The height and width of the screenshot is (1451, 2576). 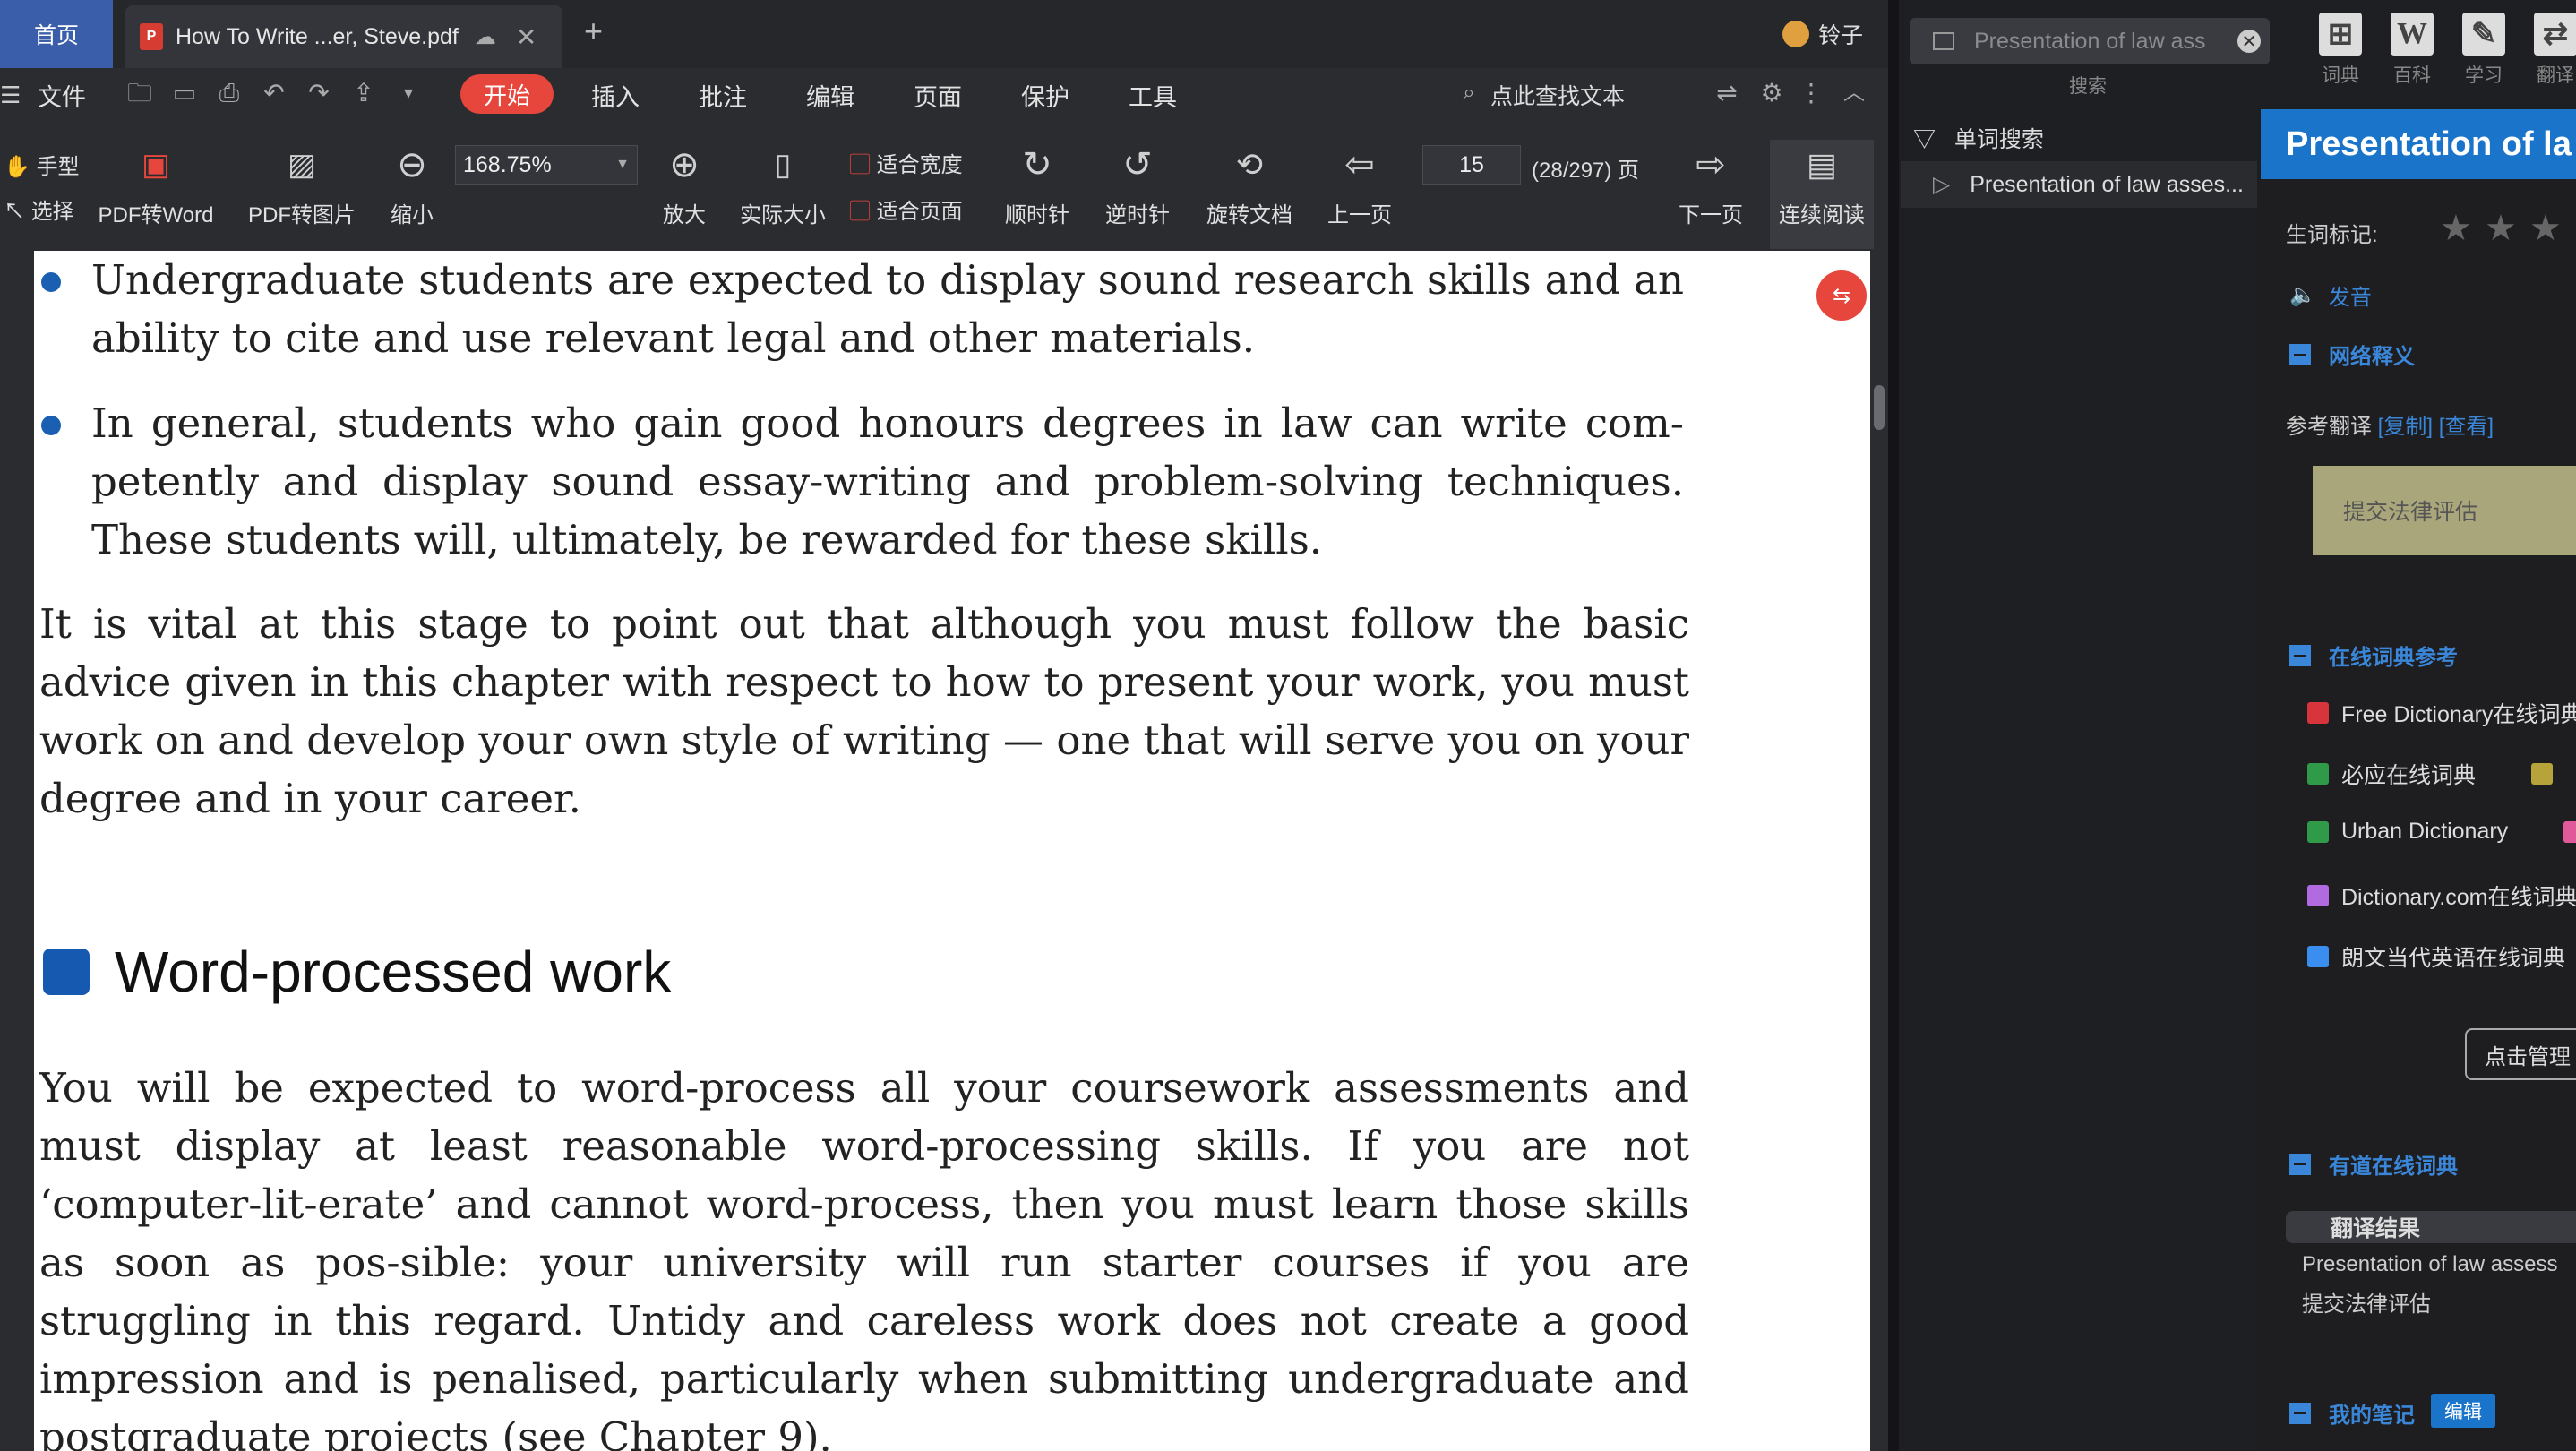 I want to click on search-icon: ⌕, so click(x=1469, y=93).